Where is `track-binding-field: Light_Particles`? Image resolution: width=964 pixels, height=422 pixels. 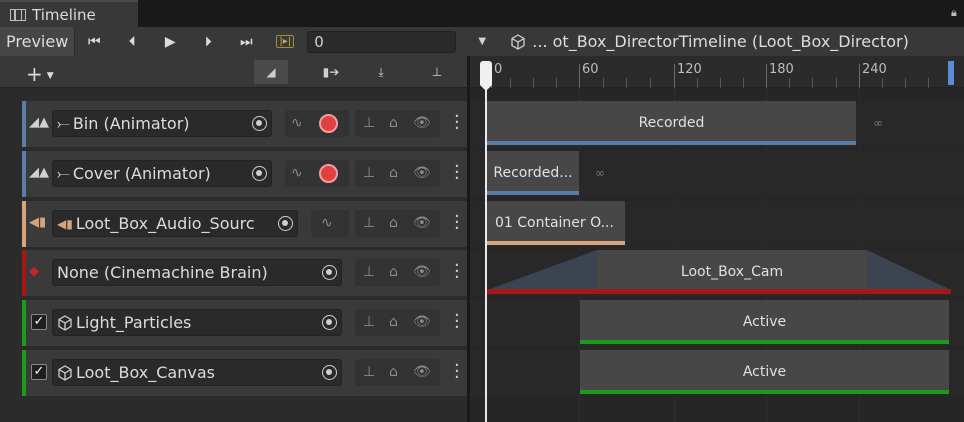
track-binding-field: Light_Particles is located at coordinates (197, 322).